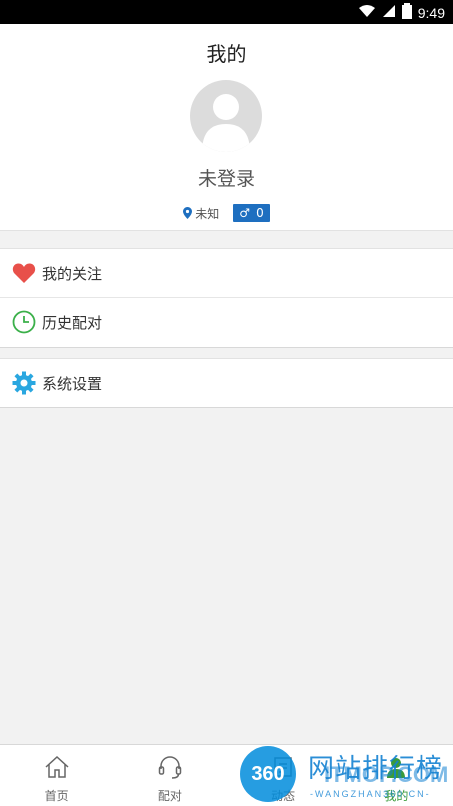 The height and width of the screenshot is (806, 453). I want to click on tab-mine: 我的, so click(396, 775).